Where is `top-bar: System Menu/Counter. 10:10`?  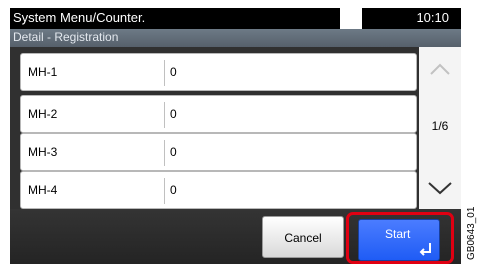 top-bar: System Menu/Counter. 10:10 is located at coordinates (235, 18).